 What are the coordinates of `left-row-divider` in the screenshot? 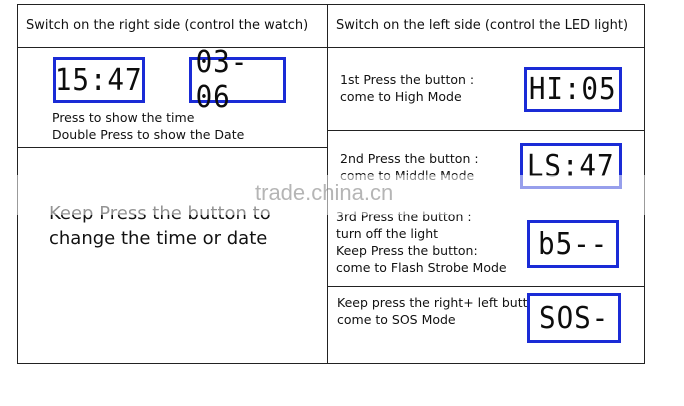 It's located at (172, 147).